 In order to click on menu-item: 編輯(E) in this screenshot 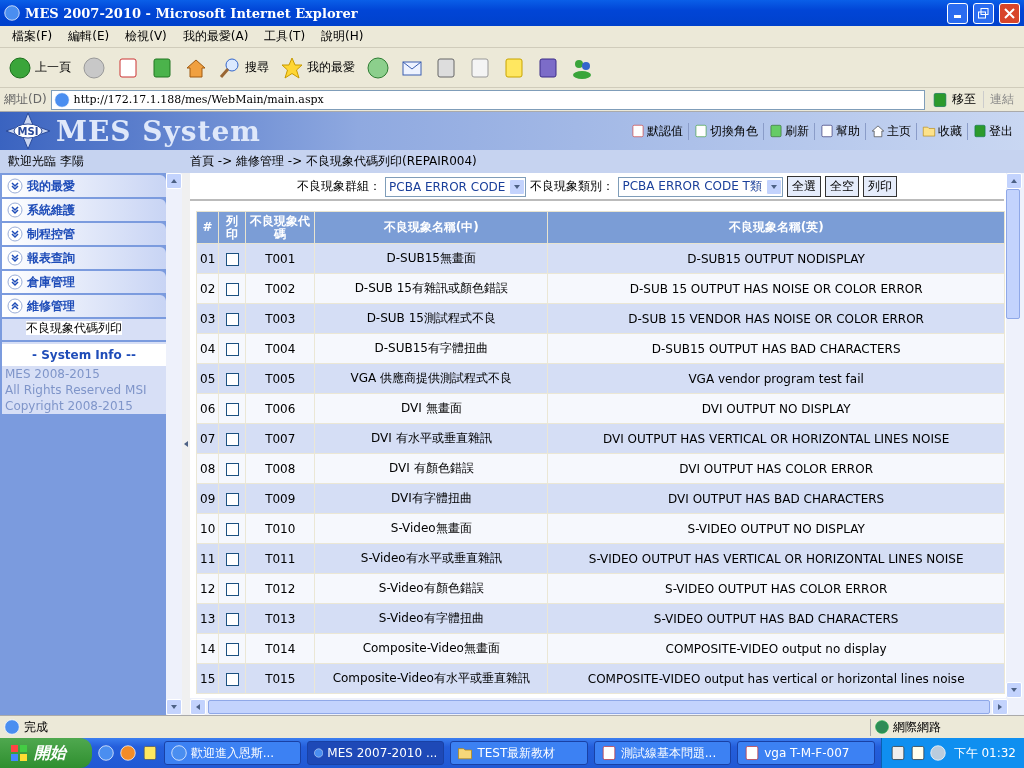, I will do `click(89, 36)`.